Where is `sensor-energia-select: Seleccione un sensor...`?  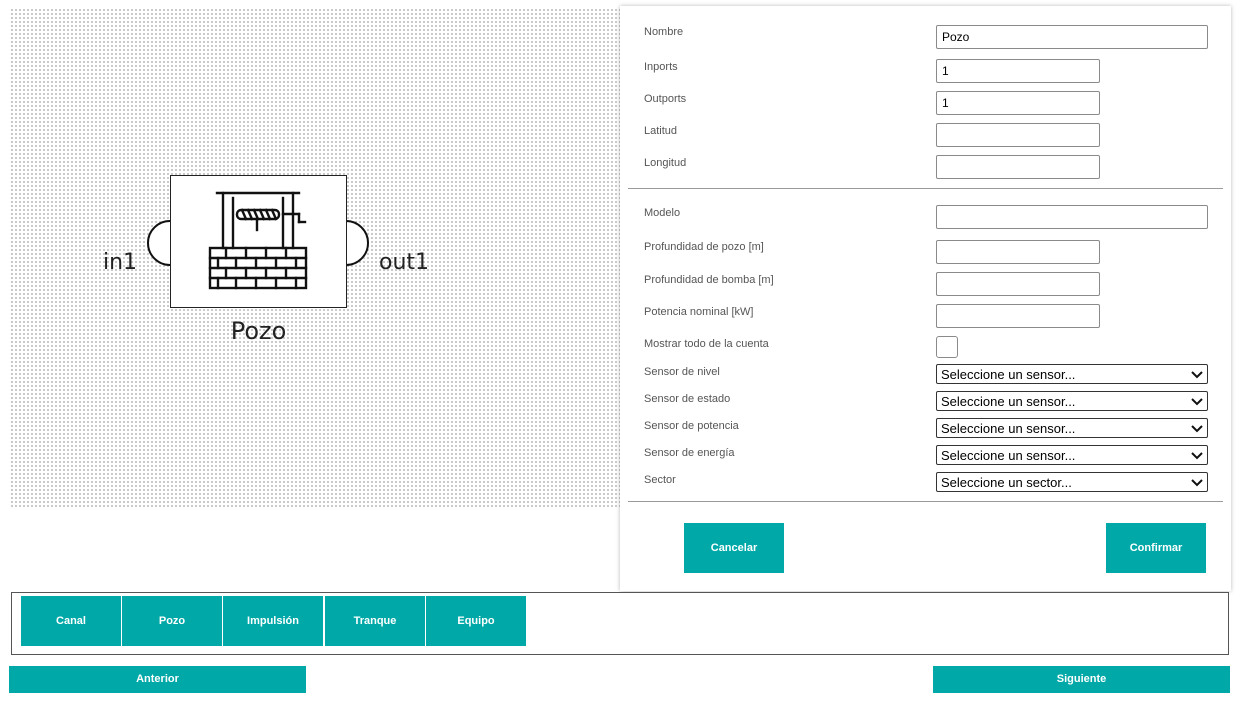
sensor-energia-select: Seleccione un sensor... is located at coordinates (1072, 455).